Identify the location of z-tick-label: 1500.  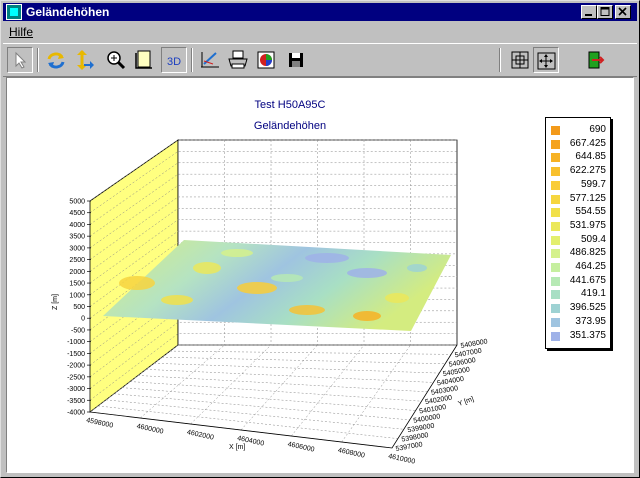
(77, 284).